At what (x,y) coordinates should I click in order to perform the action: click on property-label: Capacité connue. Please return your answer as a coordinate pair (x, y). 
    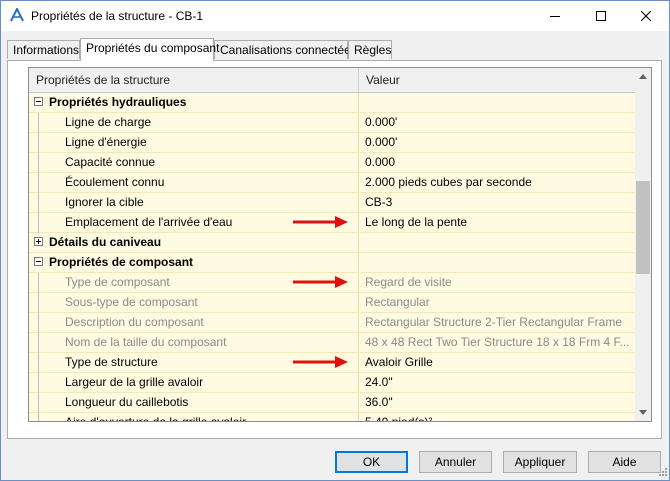
    Looking at the image, I should click on (193, 162).